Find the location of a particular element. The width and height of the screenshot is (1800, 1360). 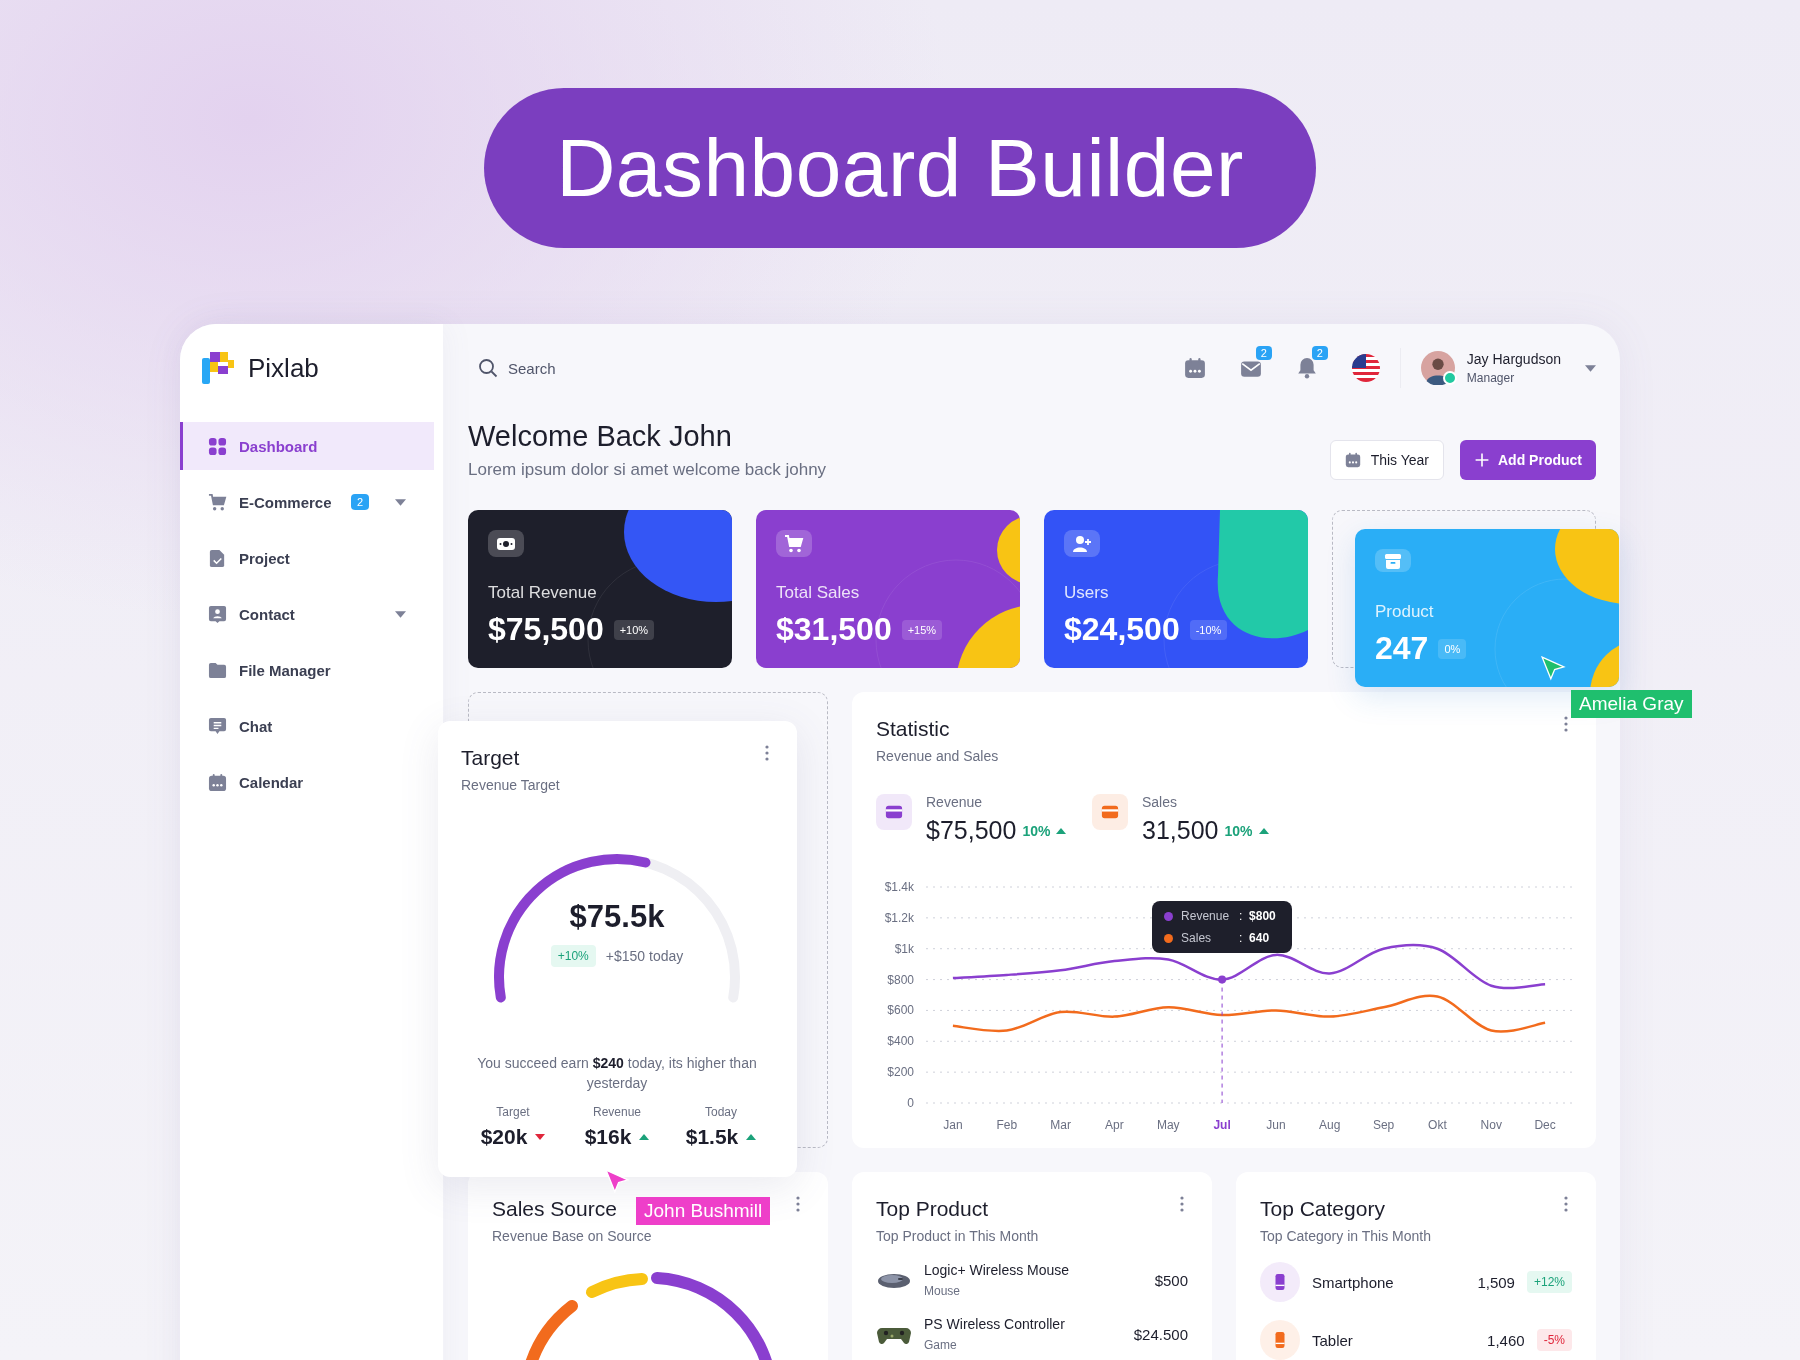

stat-value: $1.5k is located at coordinates (712, 1137).